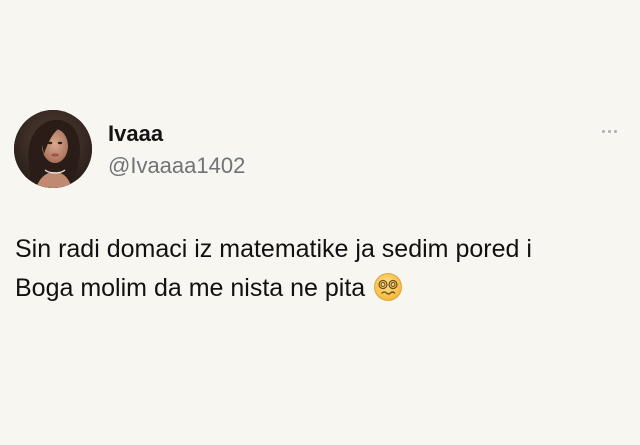  Describe the element at coordinates (388, 287) in the screenshot. I see `dizzy-face-emoji-icon` at that location.